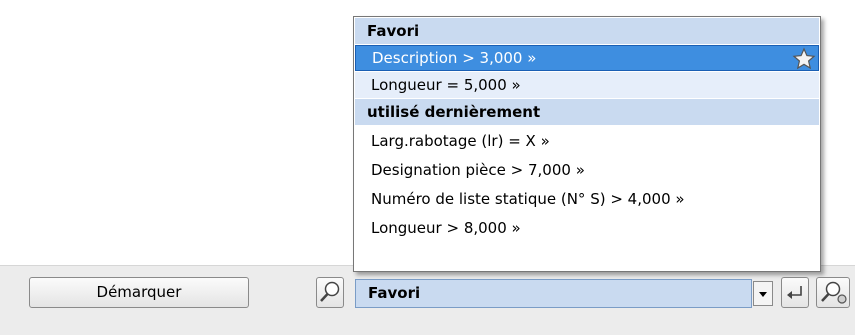 This screenshot has width=855, height=335. I want to click on search-icon, so click(330, 291).